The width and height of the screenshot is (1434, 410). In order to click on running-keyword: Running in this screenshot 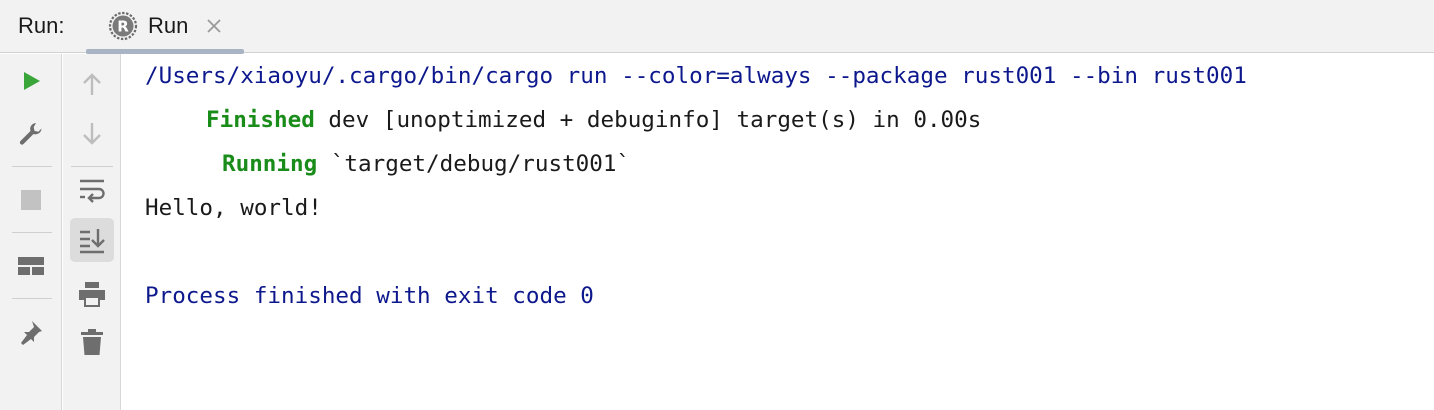, I will do `click(270, 164)`.